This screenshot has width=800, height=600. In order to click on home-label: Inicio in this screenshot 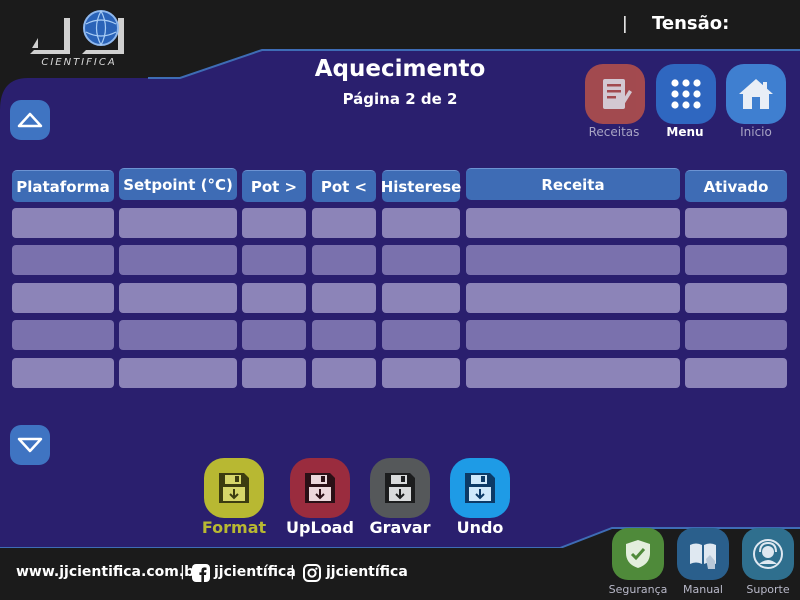, I will do `click(756, 132)`.